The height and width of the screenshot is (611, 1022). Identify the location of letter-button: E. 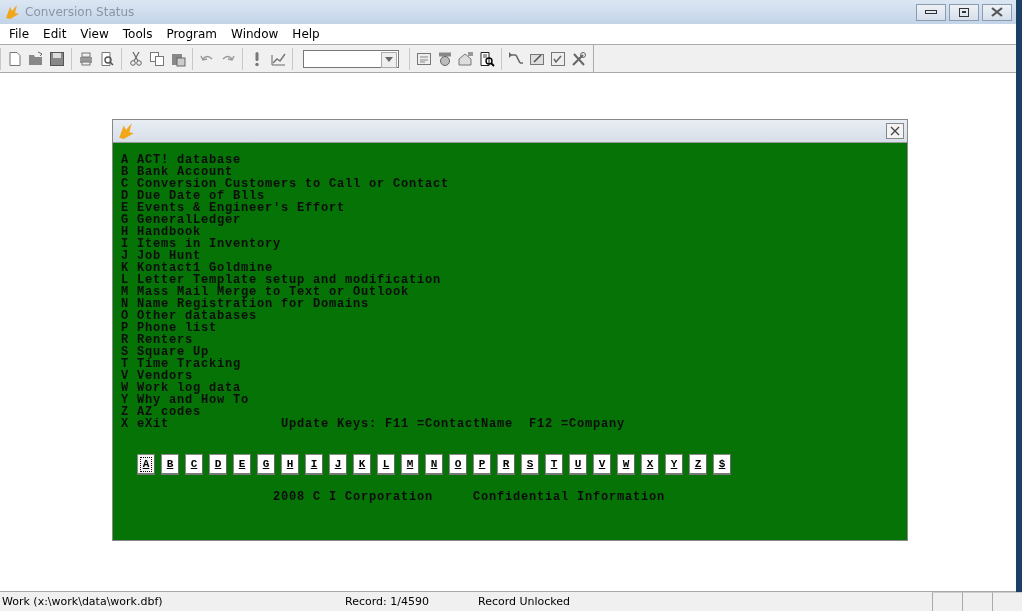
(242, 464).